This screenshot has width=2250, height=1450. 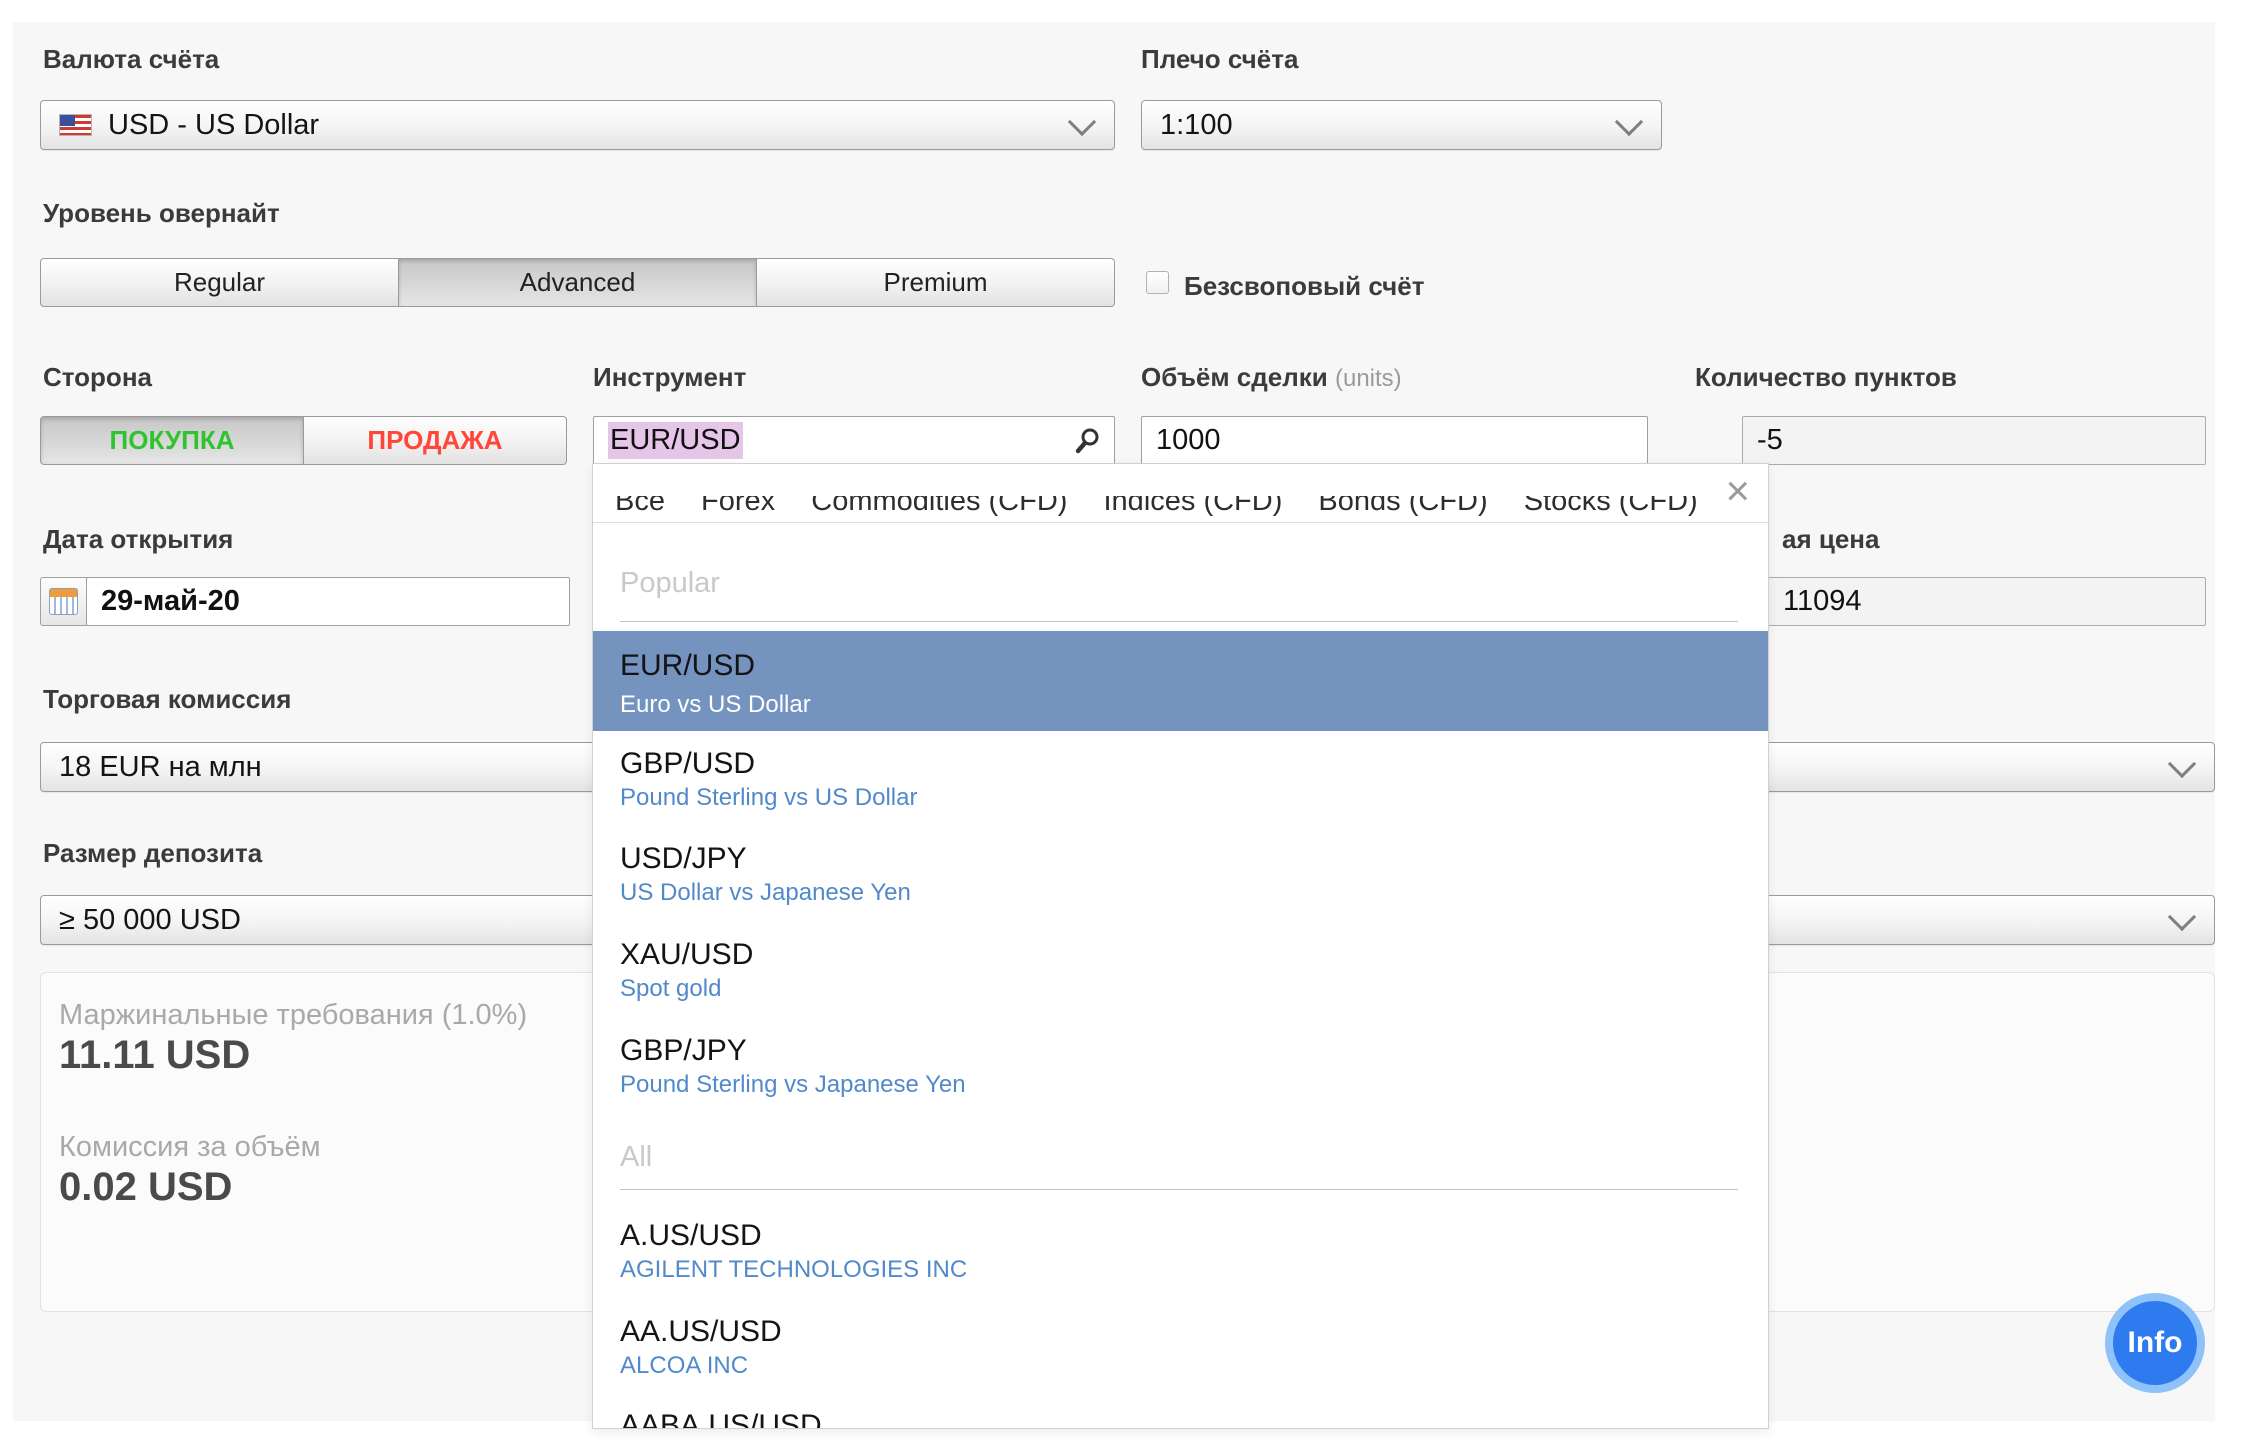 I want to click on list-item-symbol: GBP/JPY, so click(x=683, y=1051).